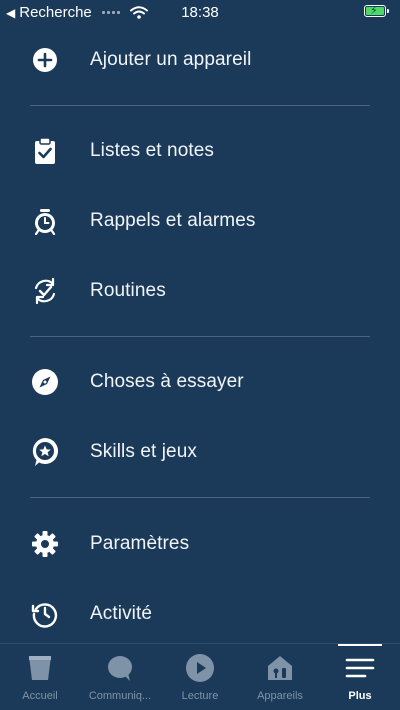 The height and width of the screenshot is (710, 400). I want to click on tab-home: Accueil, so click(40, 677).